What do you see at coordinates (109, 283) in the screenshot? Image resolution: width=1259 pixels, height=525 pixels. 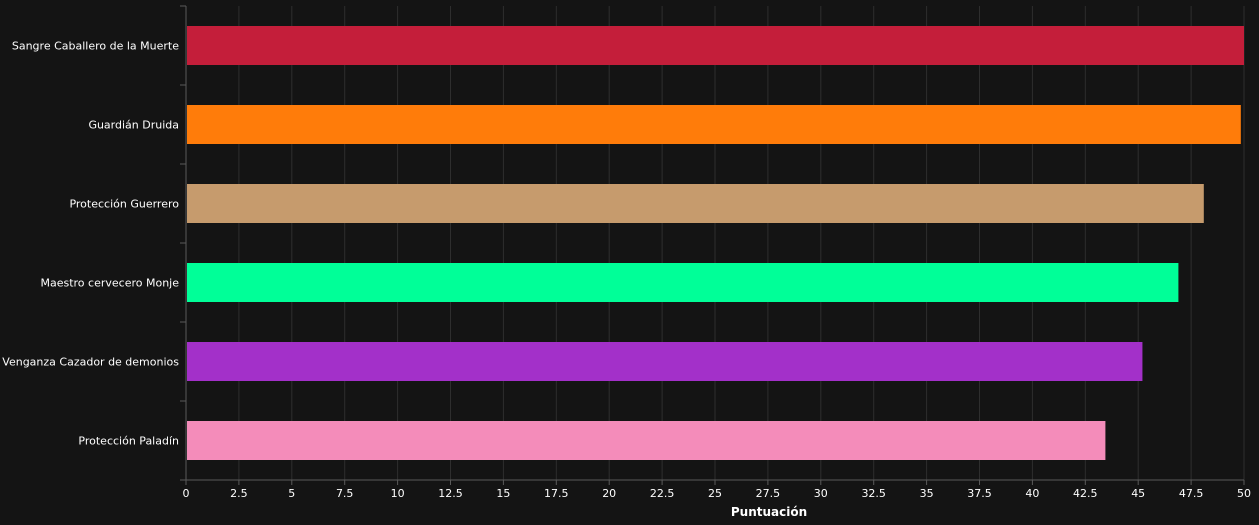 I see `category-label: Maestro cervecero Monje` at bounding box center [109, 283].